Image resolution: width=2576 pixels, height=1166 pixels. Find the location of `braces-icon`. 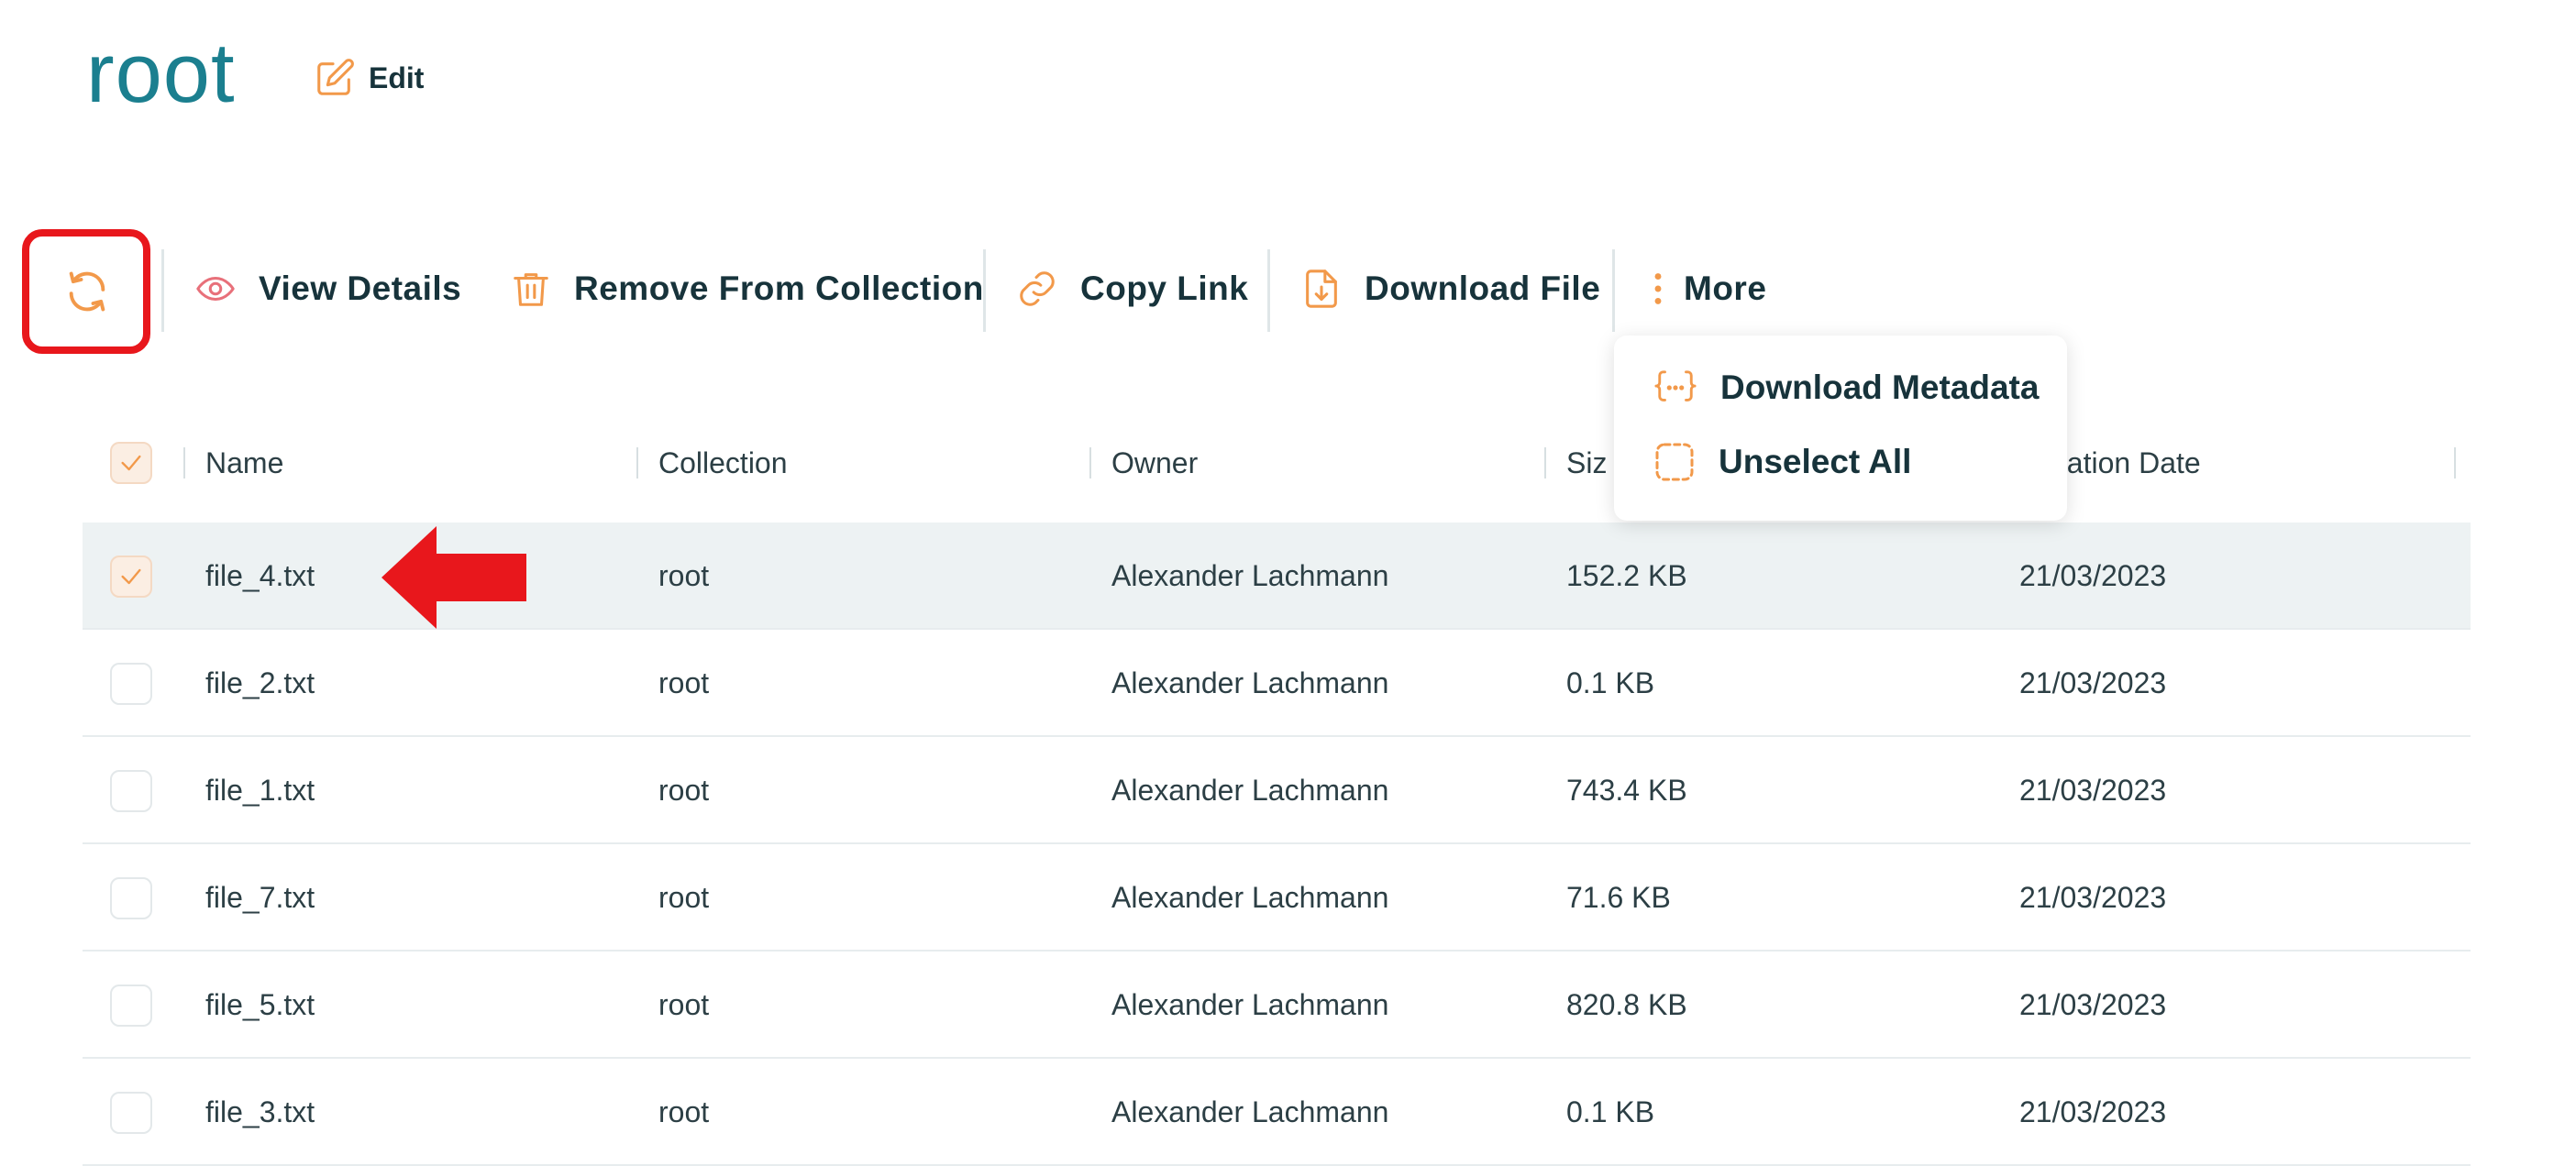

braces-icon is located at coordinates (1675, 386).